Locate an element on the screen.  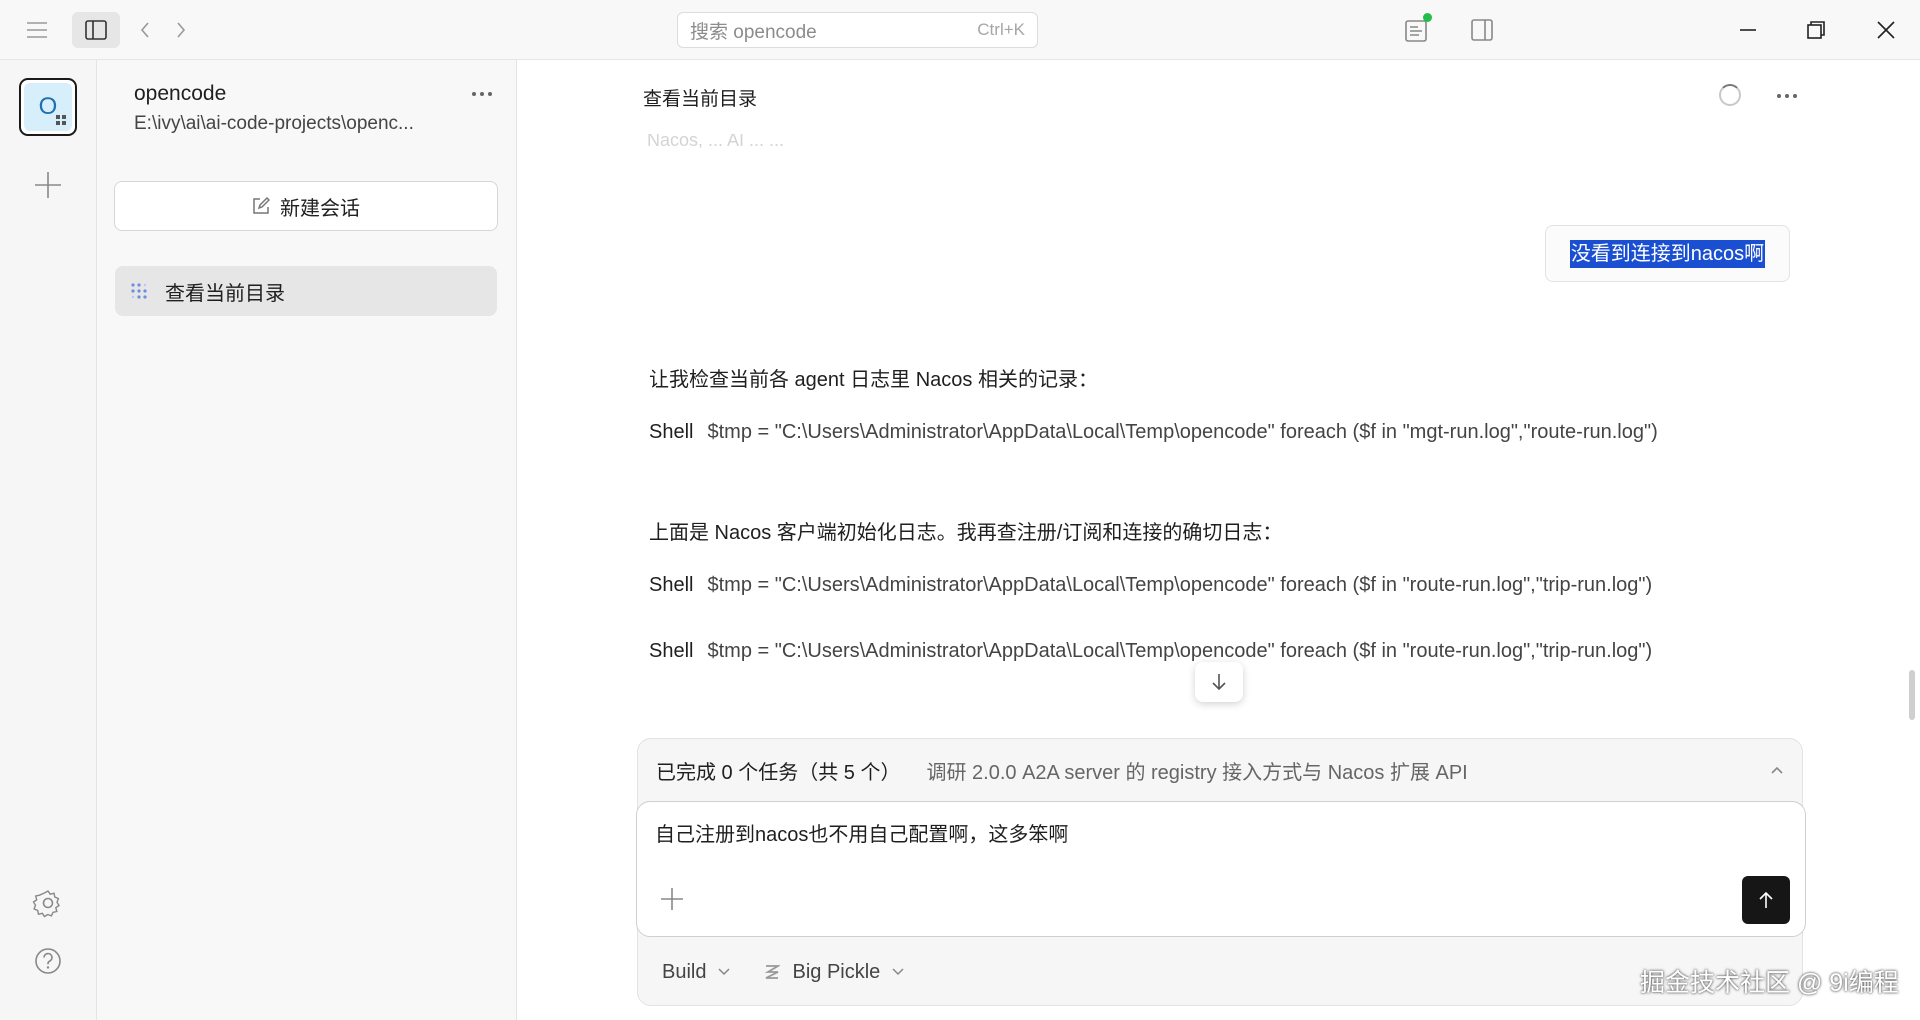
user-message-bubble: 没看到连接到nacos啊 is located at coordinates (1667, 253).